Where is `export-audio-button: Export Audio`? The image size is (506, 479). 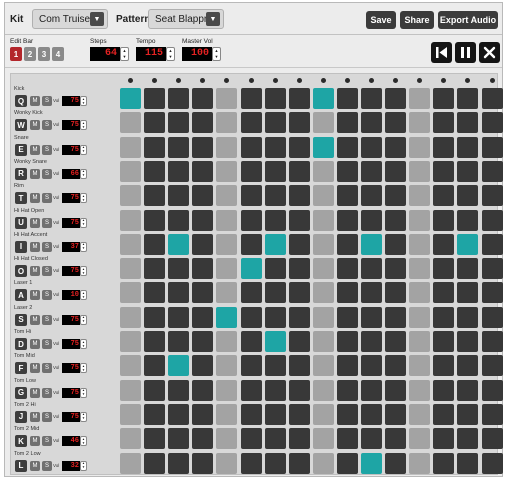
export-audio-button: Export Audio is located at coordinates (468, 20).